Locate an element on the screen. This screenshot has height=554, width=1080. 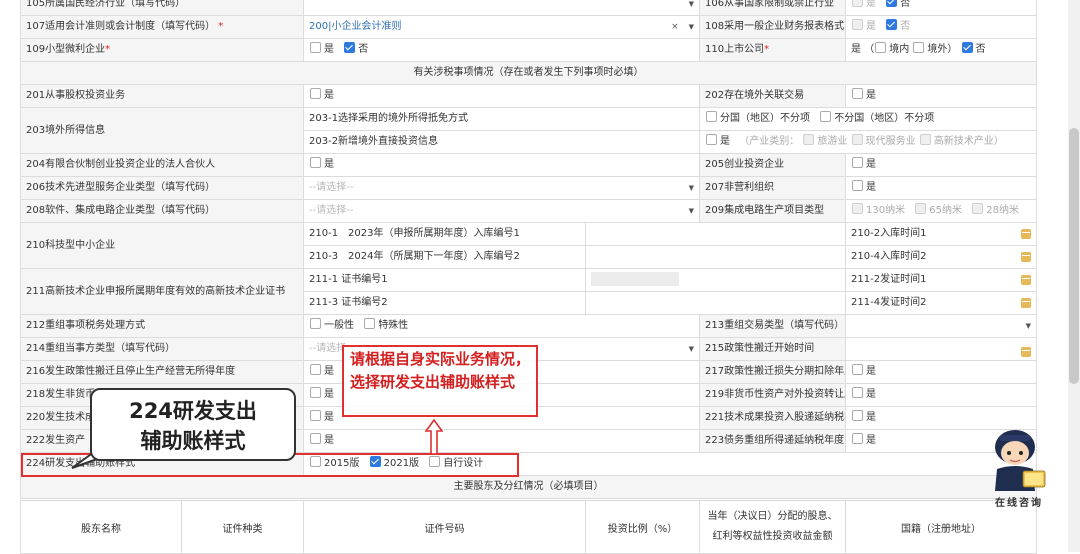
checkbox-109-yes is located at coordinates (315, 47).